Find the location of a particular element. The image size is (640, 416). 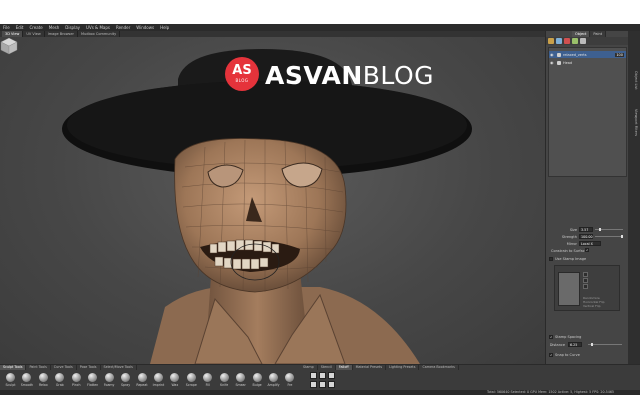

brush-foamy: Foamy is located at coordinates (109, 381).